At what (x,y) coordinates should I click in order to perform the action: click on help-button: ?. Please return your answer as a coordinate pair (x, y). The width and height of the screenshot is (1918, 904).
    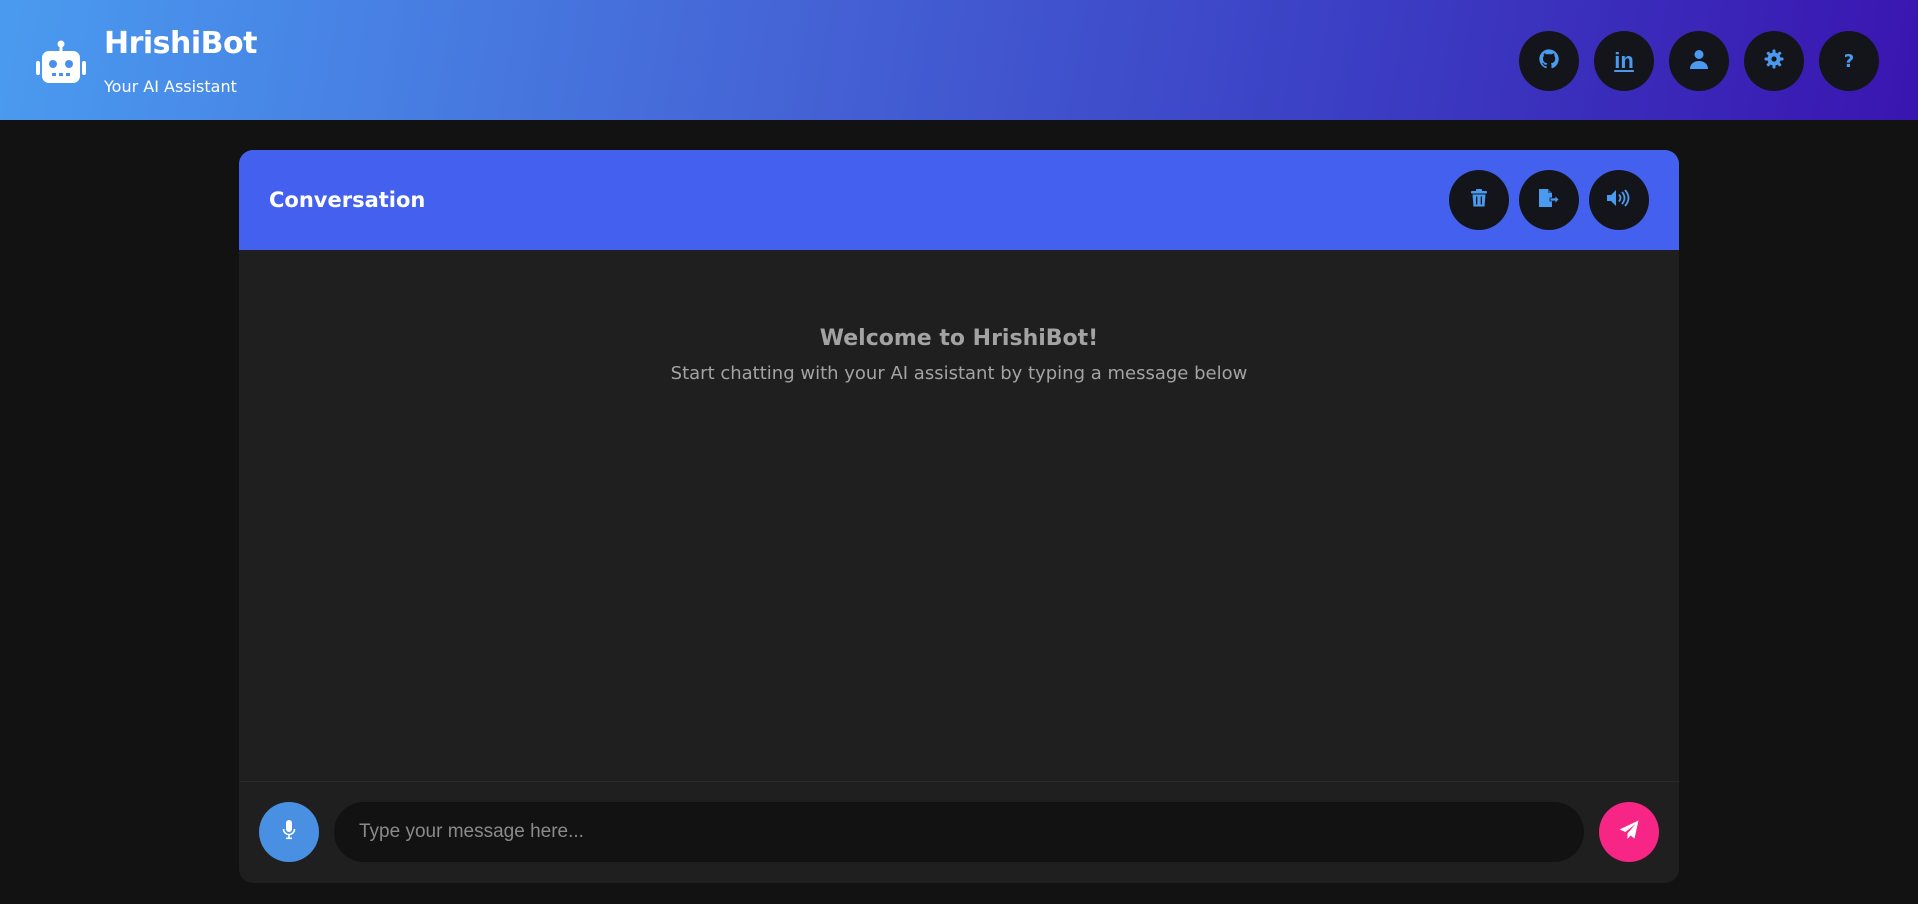
    Looking at the image, I should click on (1849, 61).